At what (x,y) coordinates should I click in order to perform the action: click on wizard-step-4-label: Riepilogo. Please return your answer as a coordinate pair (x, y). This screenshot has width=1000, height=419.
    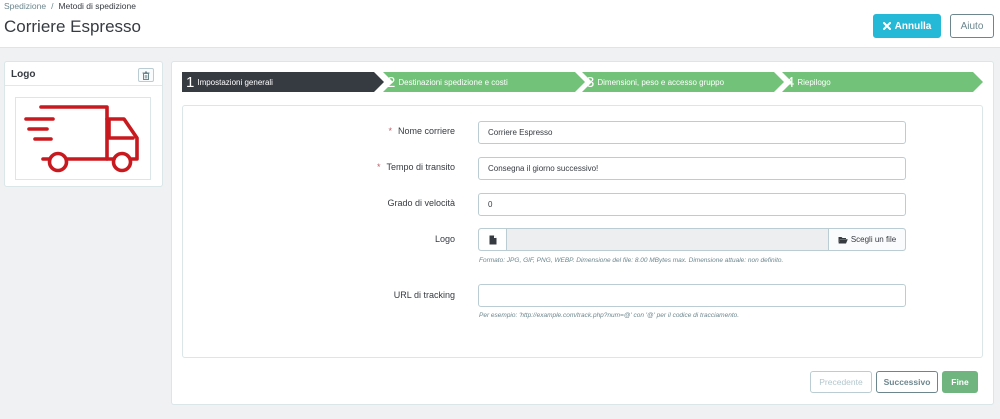
    Looking at the image, I should click on (814, 82).